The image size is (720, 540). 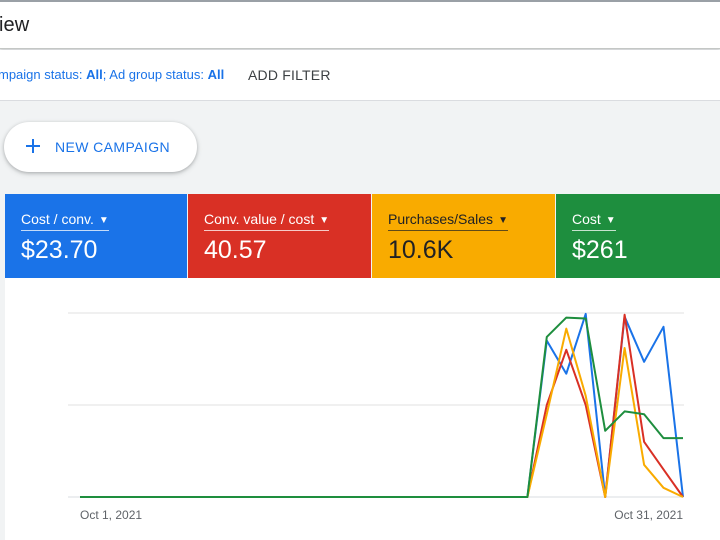 I want to click on page-header: iew, so click(x=360, y=24).